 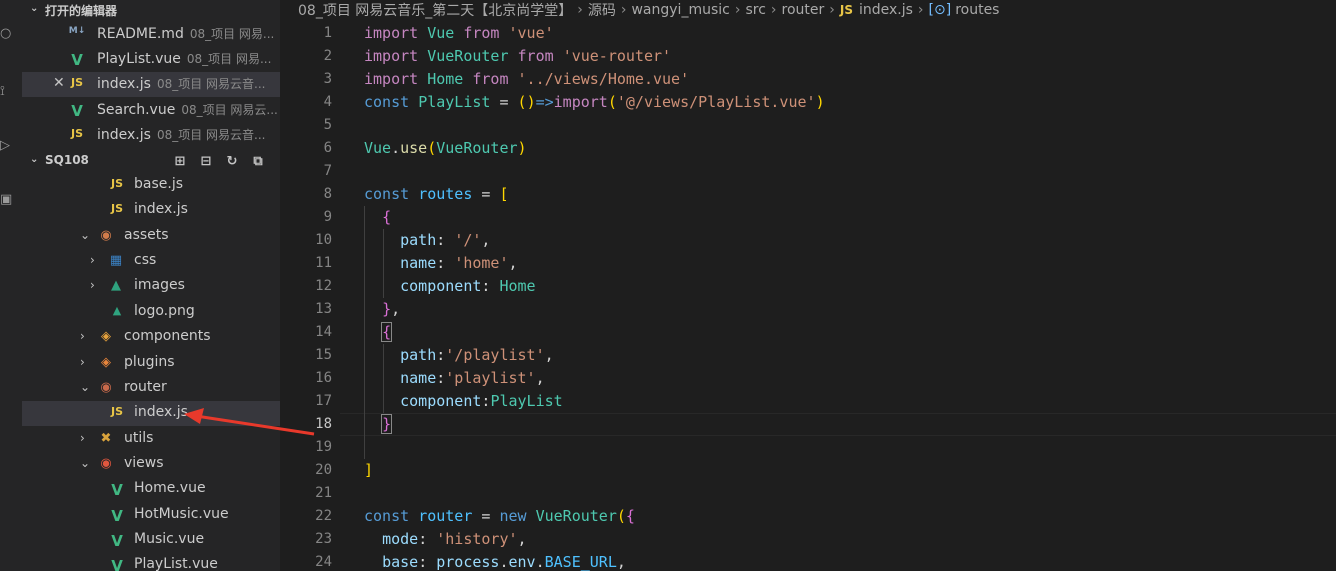 I want to click on tree-folder: › ▦ css, so click(x=151, y=261).